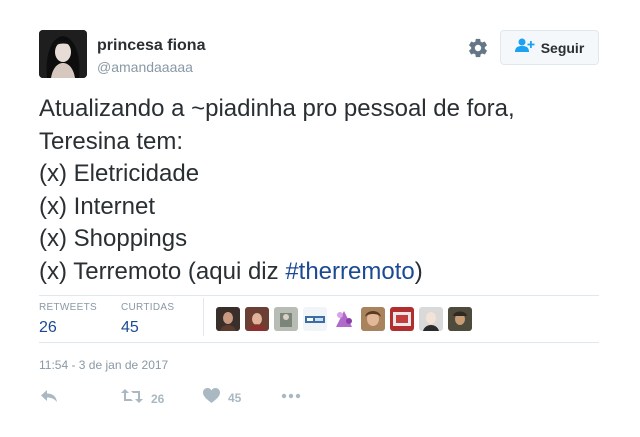 This screenshot has height=437, width=640. I want to click on tweet-line-last: (x) Terremoto (aqui diz #therremoto), so click(319, 272).